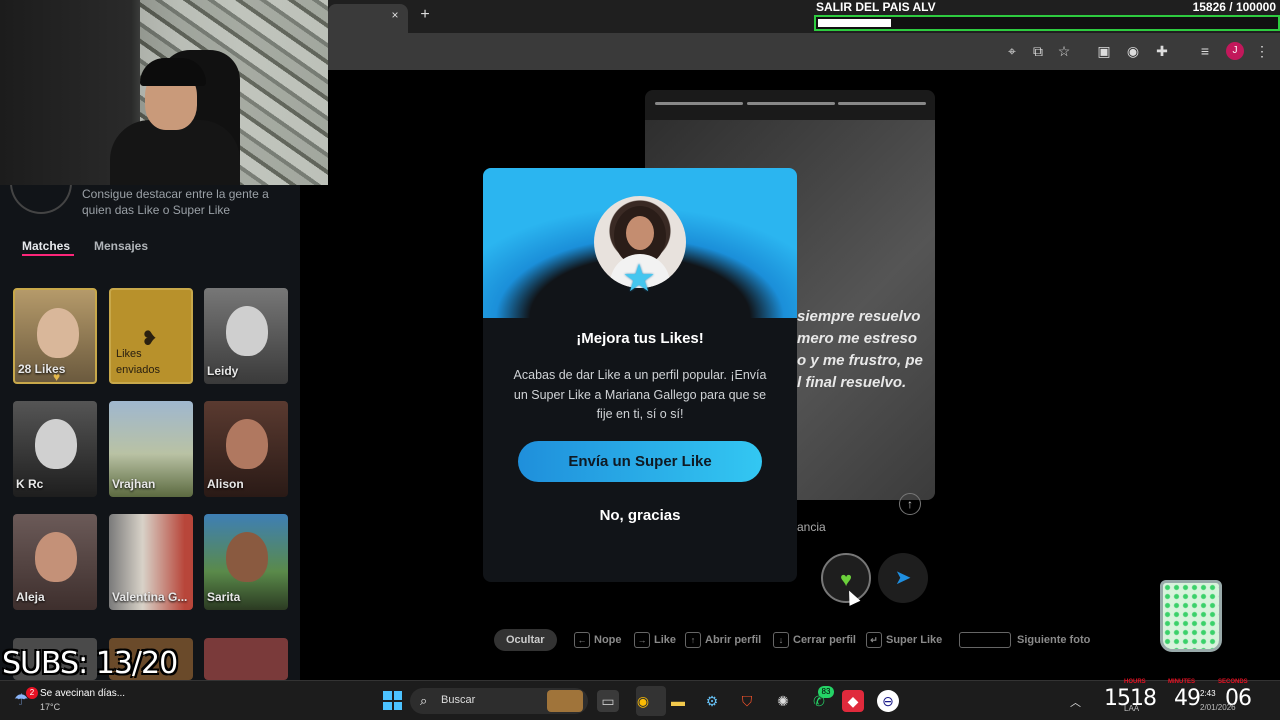 The height and width of the screenshot is (720, 1280). Describe the element at coordinates (1262, 51) in the screenshot. I see `more-menu-icon: ⋮` at that location.